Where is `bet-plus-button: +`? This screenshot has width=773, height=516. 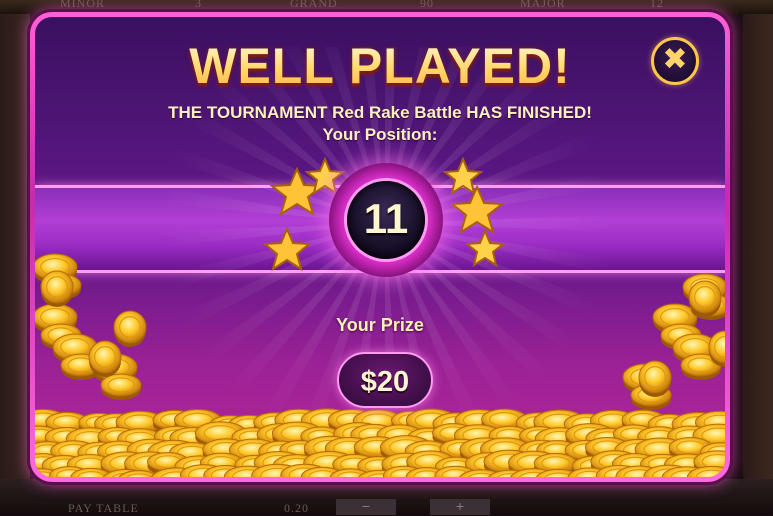 bet-plus-button: + is located at coordinates (460, 507).